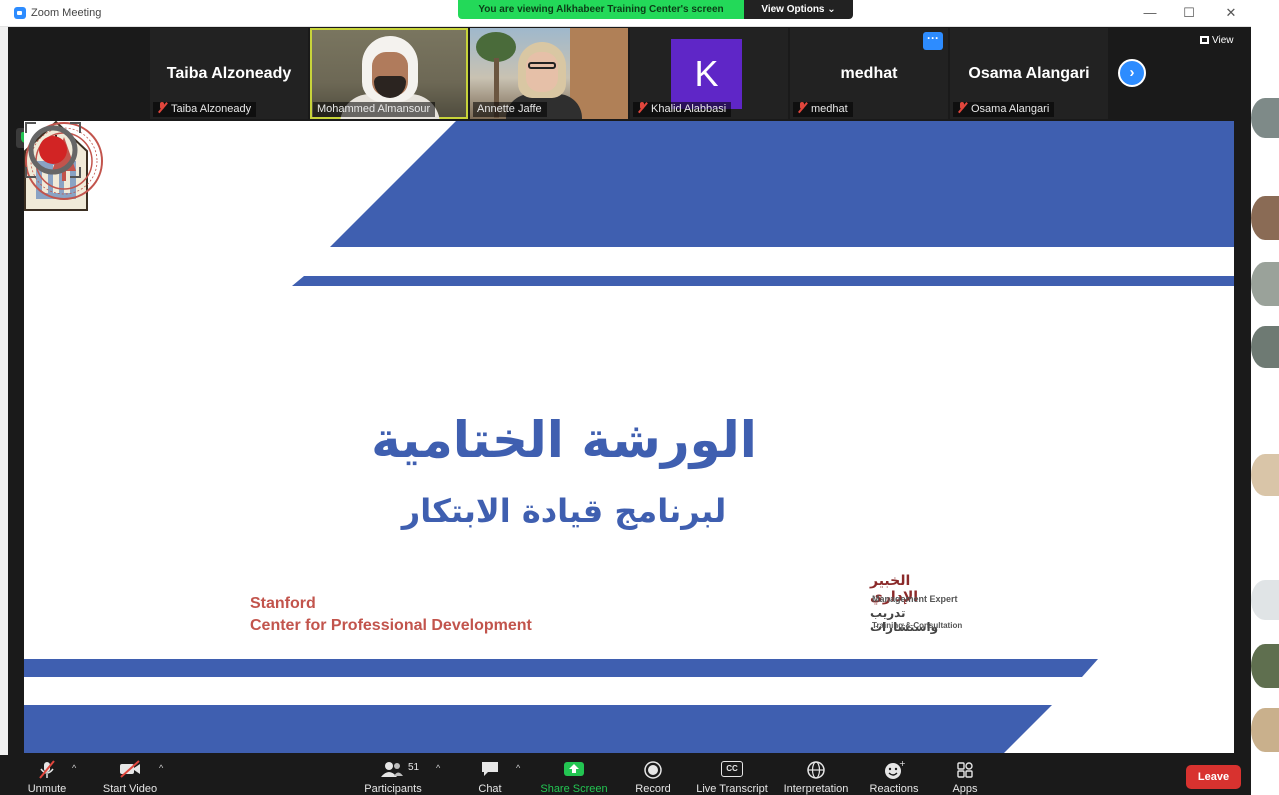 The width and height of the screenshot is (1279, 795). I want to click on apps-label: Apps, so click(965, 789).